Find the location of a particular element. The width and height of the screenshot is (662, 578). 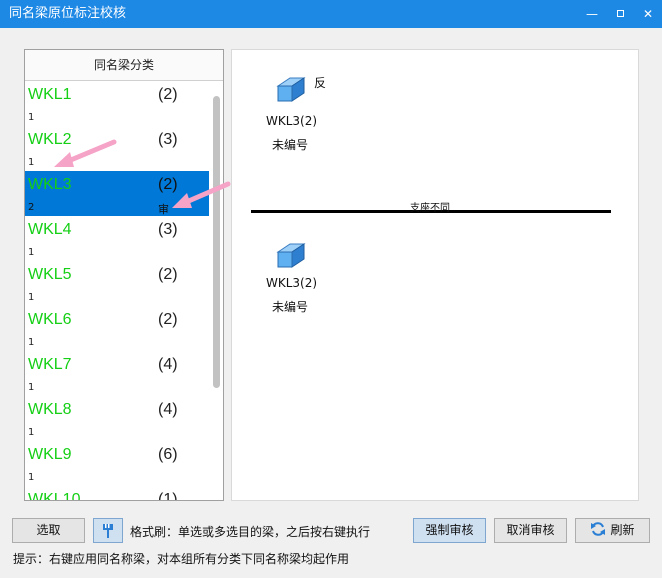

list-item: WKL4 (3) 1 is located at coordinates (117, 238).